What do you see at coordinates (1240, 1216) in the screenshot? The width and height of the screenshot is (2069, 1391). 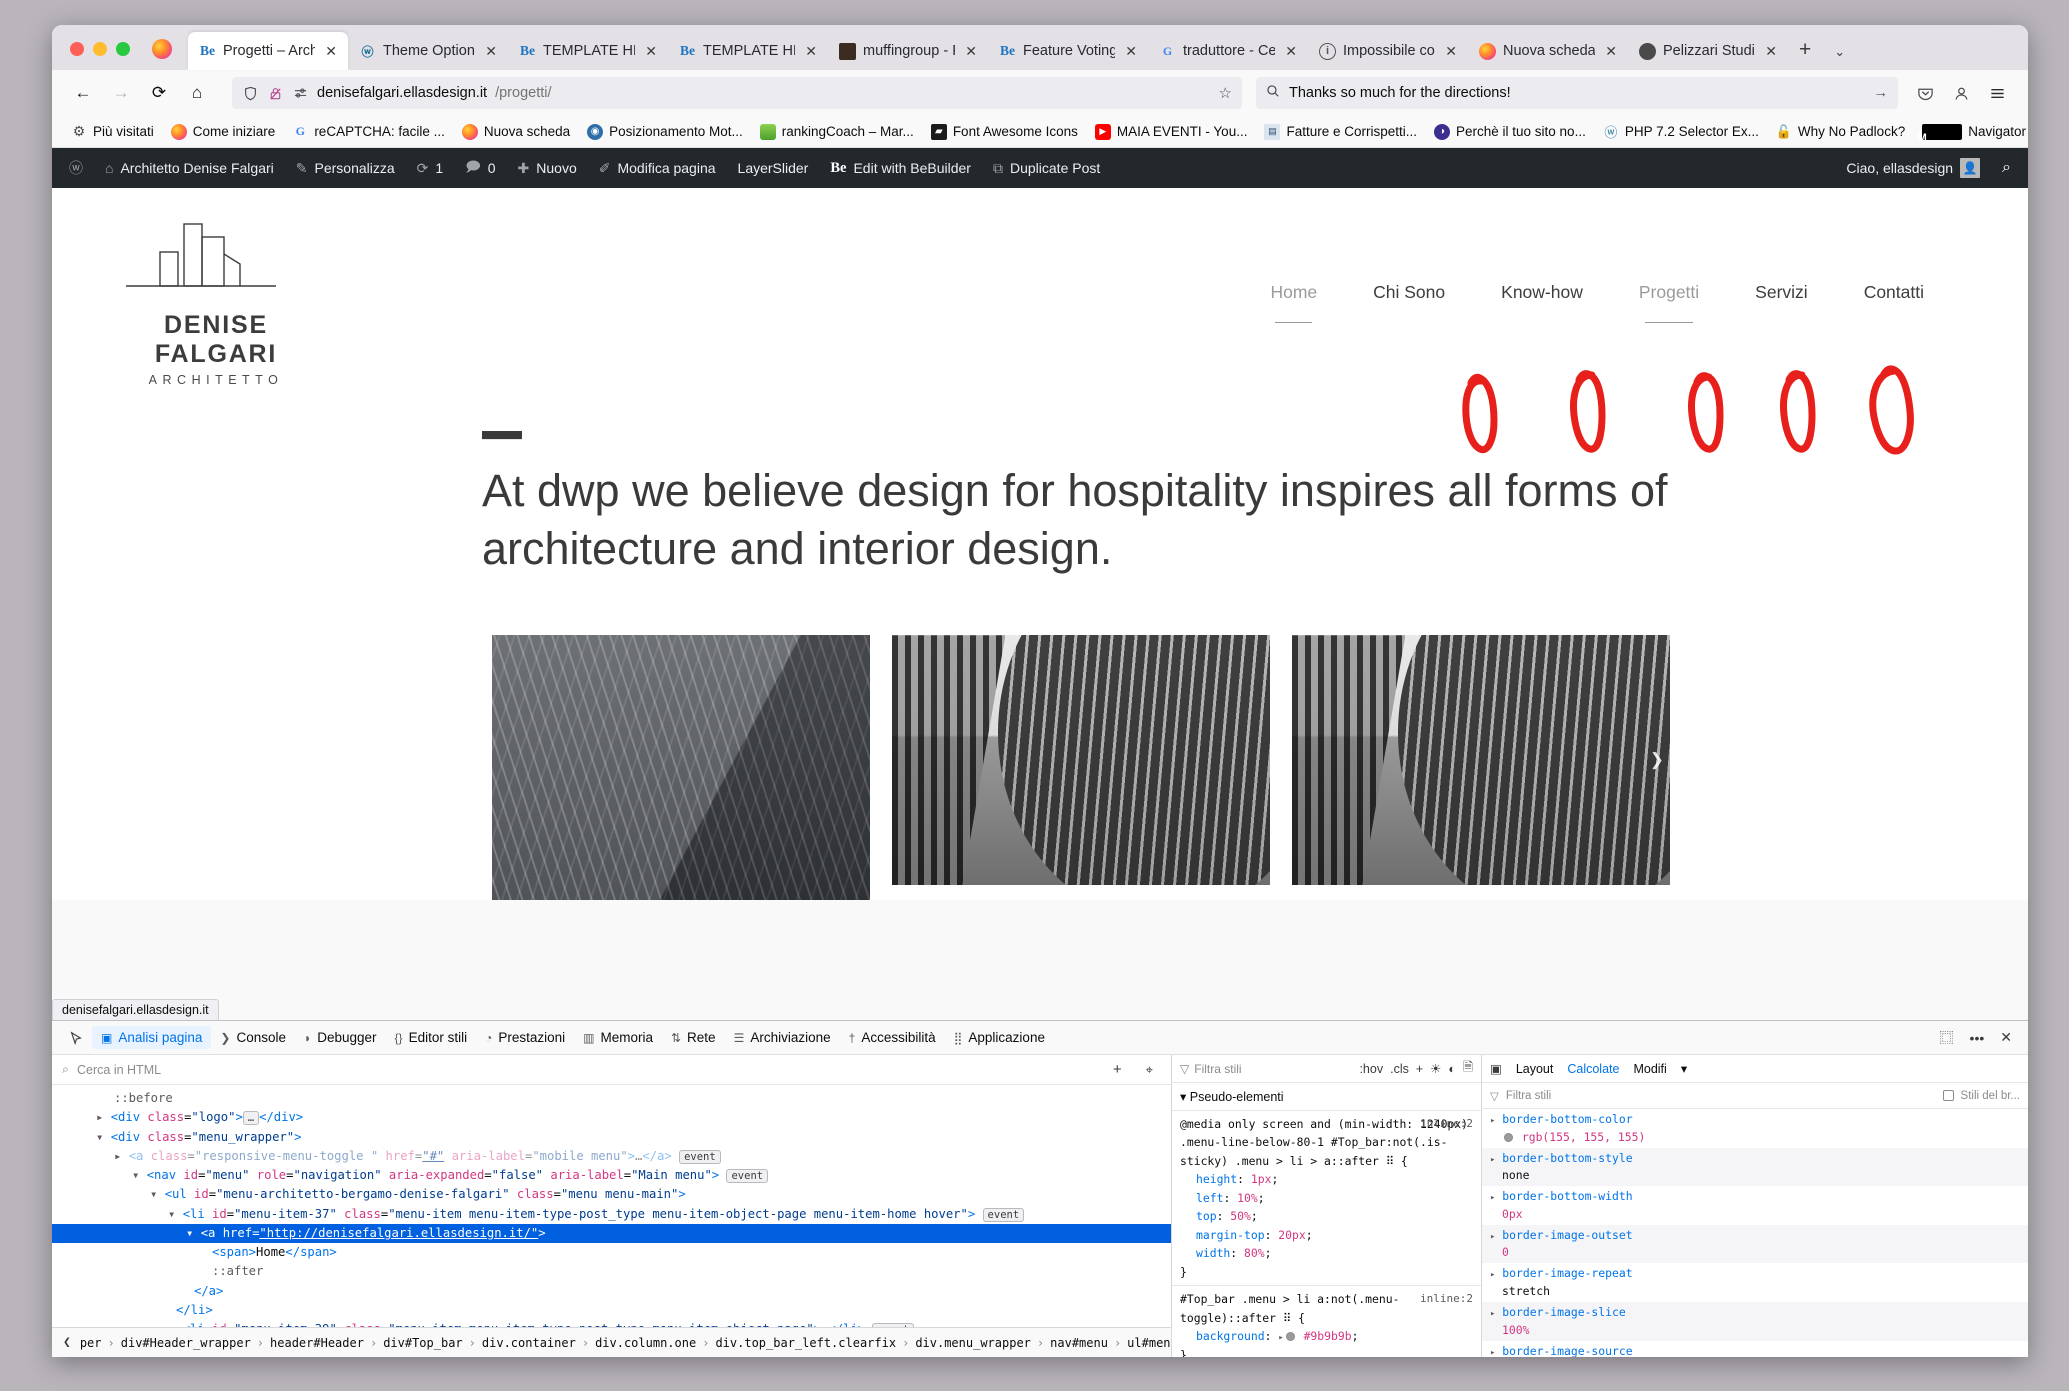 I see `css-val: 50%` at bounding box center [1240, 1216].